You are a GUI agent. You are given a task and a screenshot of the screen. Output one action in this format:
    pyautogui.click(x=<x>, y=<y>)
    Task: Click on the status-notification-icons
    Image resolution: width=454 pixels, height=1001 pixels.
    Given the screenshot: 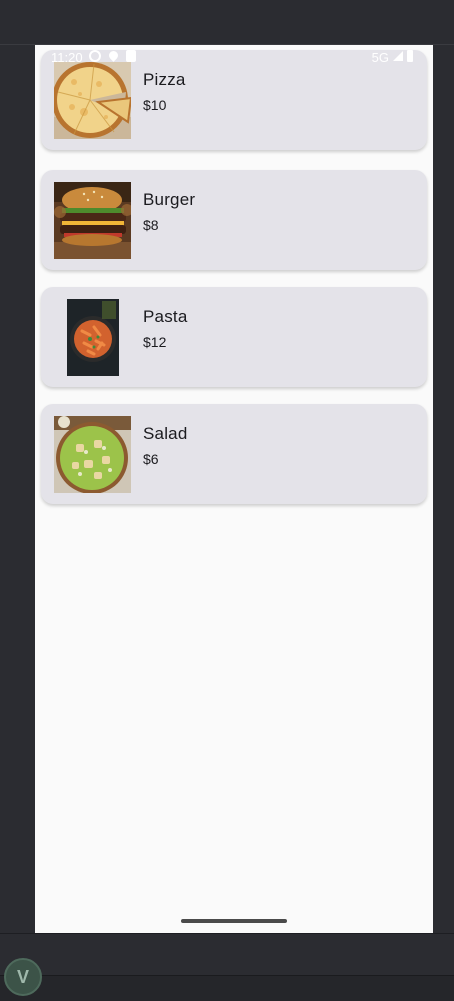 What is the action you would take?
    pyautogui.click(x=112, y=55)
    